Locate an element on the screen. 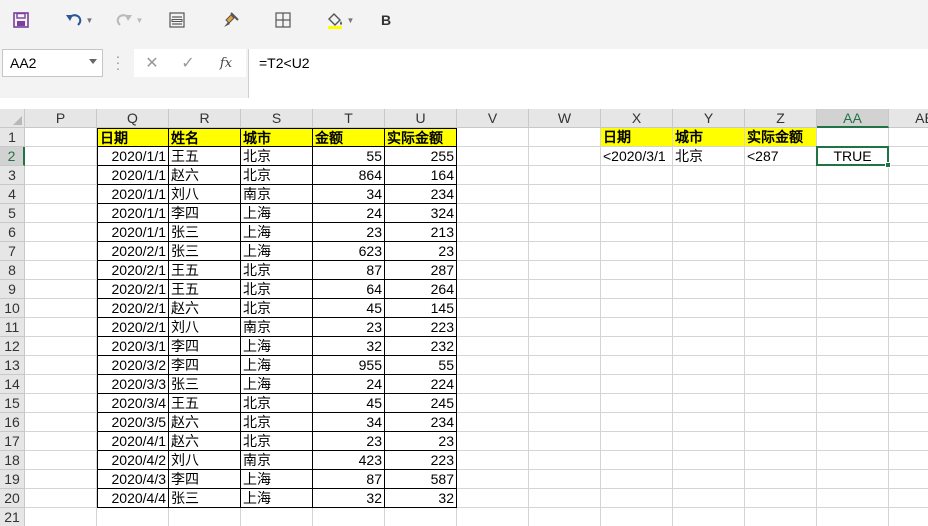 This screenshot has width=928, height=526. row-header-3: 3 is located at coordinates (12, 175).